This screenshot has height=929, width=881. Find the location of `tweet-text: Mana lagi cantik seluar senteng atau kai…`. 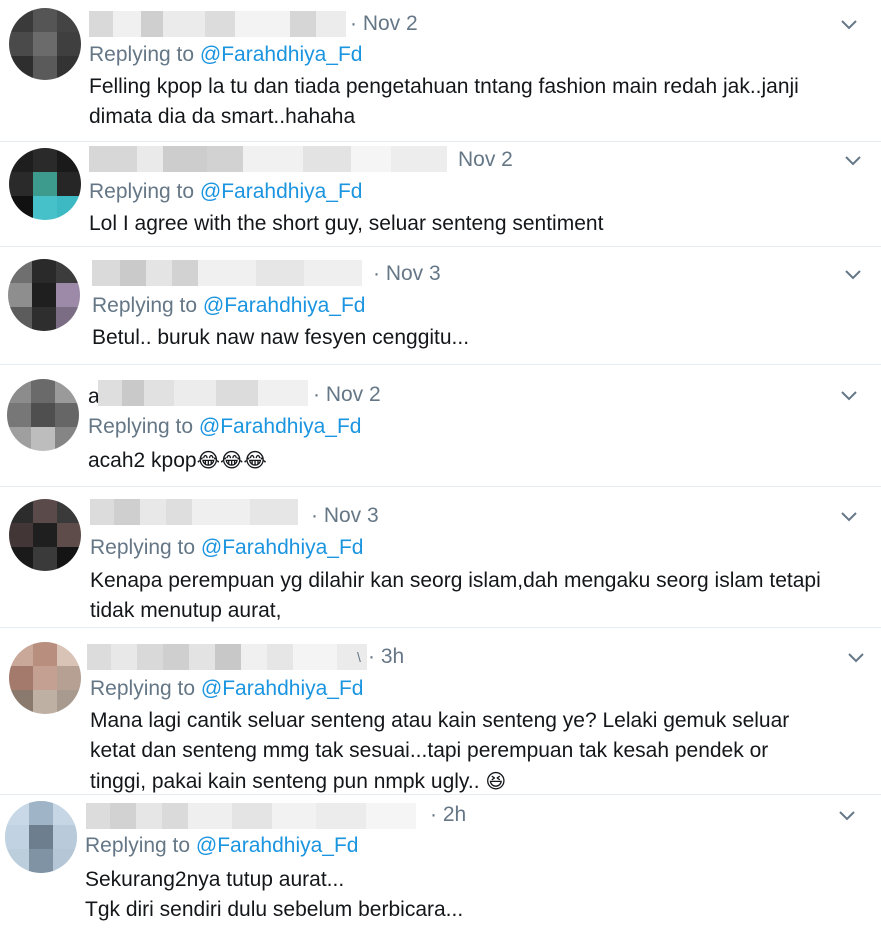

tweet-text: Mana lagi cantik seluar senteng atau kai… is located at coordinates (439, 751).